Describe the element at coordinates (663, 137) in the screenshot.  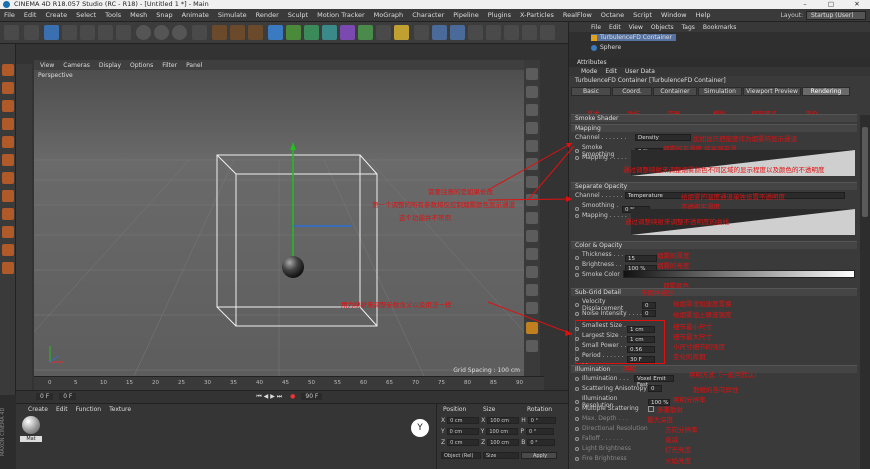
I see `channel-dropdown: Density` at that location.